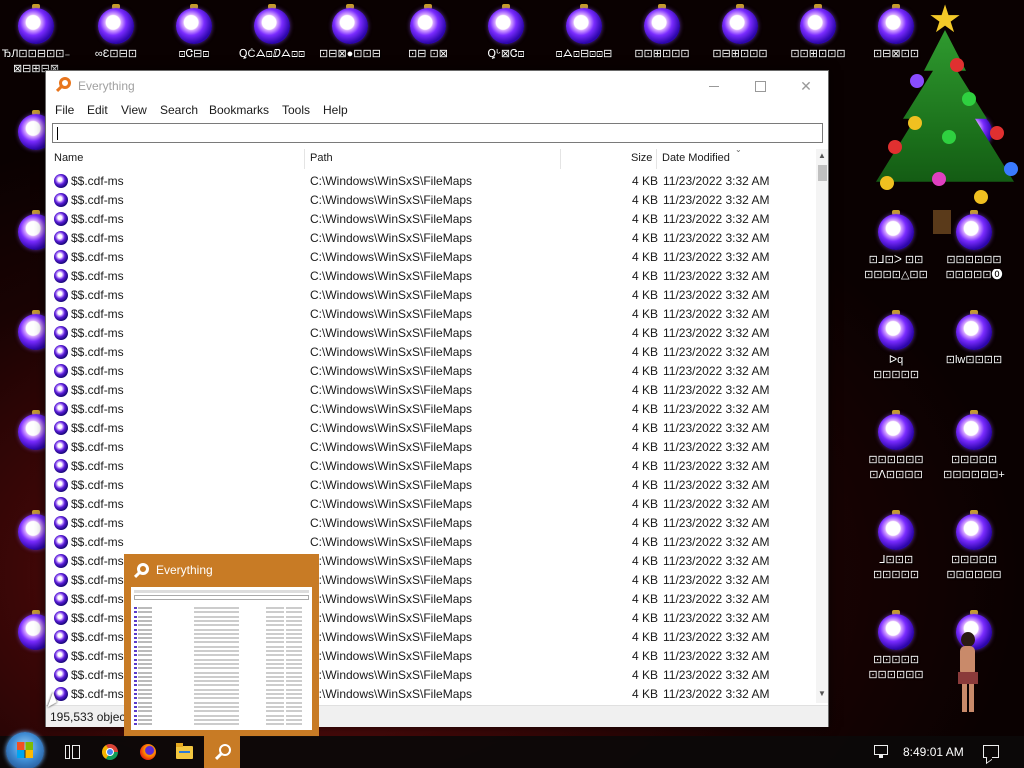 The height and width of the screenshot is (768, 1024). Describe the element at coordinates (428, 32) in the screenshot. I see `desktop-icon: ⊡⊟ ⊡⊠` at that location.